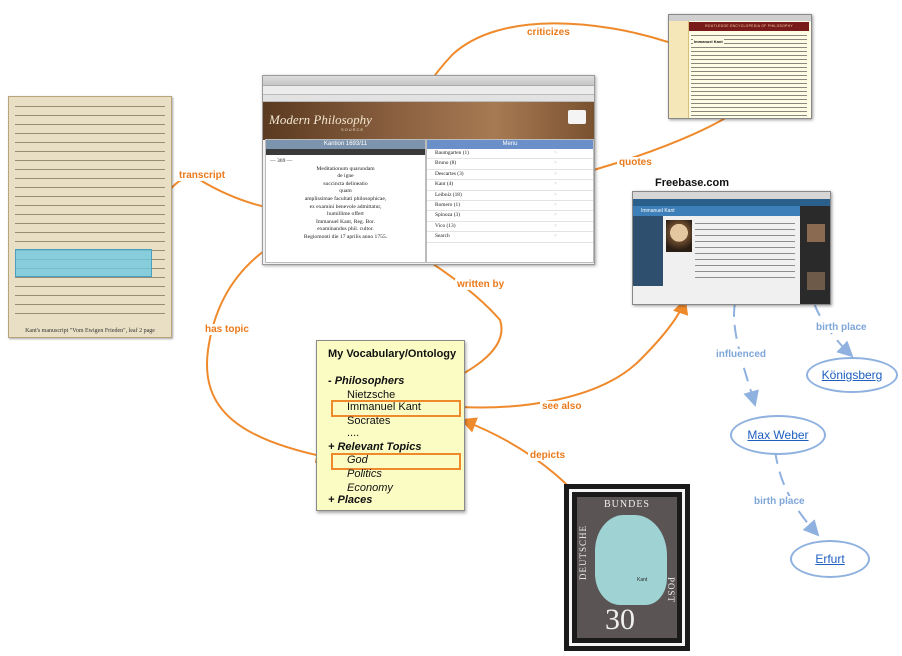 The image size is (902, 656). Describe the element at coordinates (345, 236) in the screenshot. I see `latin-text-line: Regiomonti die 17 aprilis anno 1755.` at that location.